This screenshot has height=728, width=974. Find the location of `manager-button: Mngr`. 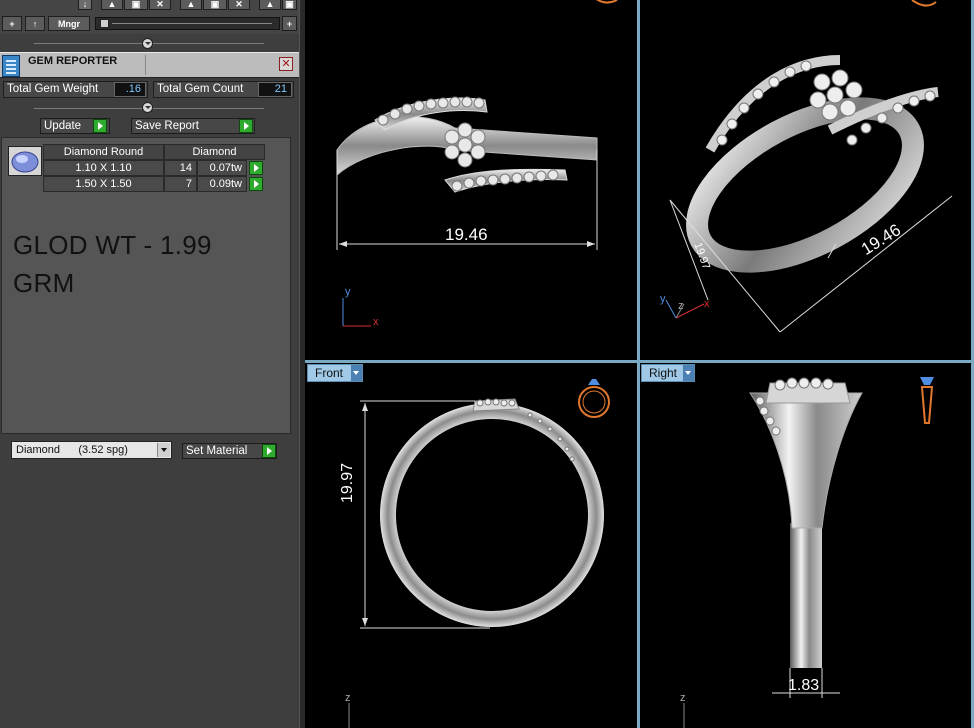

manager-button: Mngr is located at coordinates (69, 23).